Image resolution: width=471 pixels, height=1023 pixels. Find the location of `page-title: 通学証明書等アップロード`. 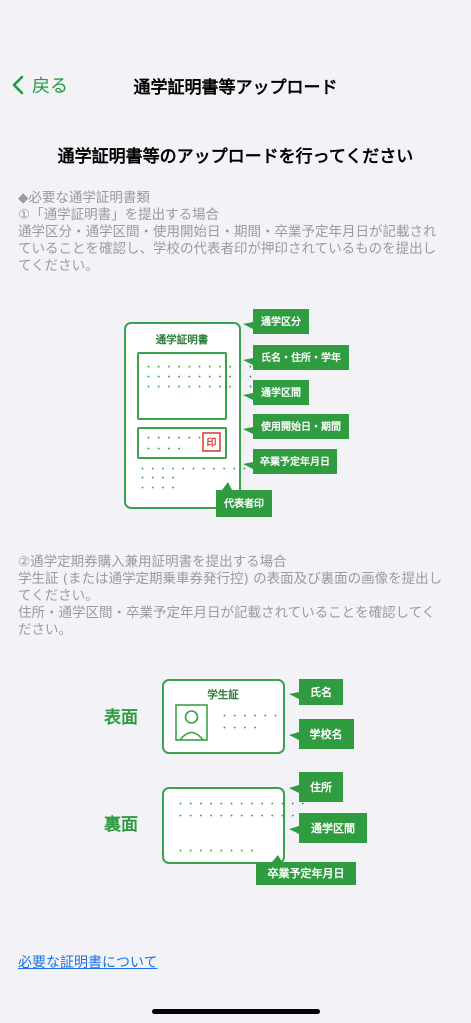

page-title: 通学証明書等アップロード is located at coordinates (235, 88).